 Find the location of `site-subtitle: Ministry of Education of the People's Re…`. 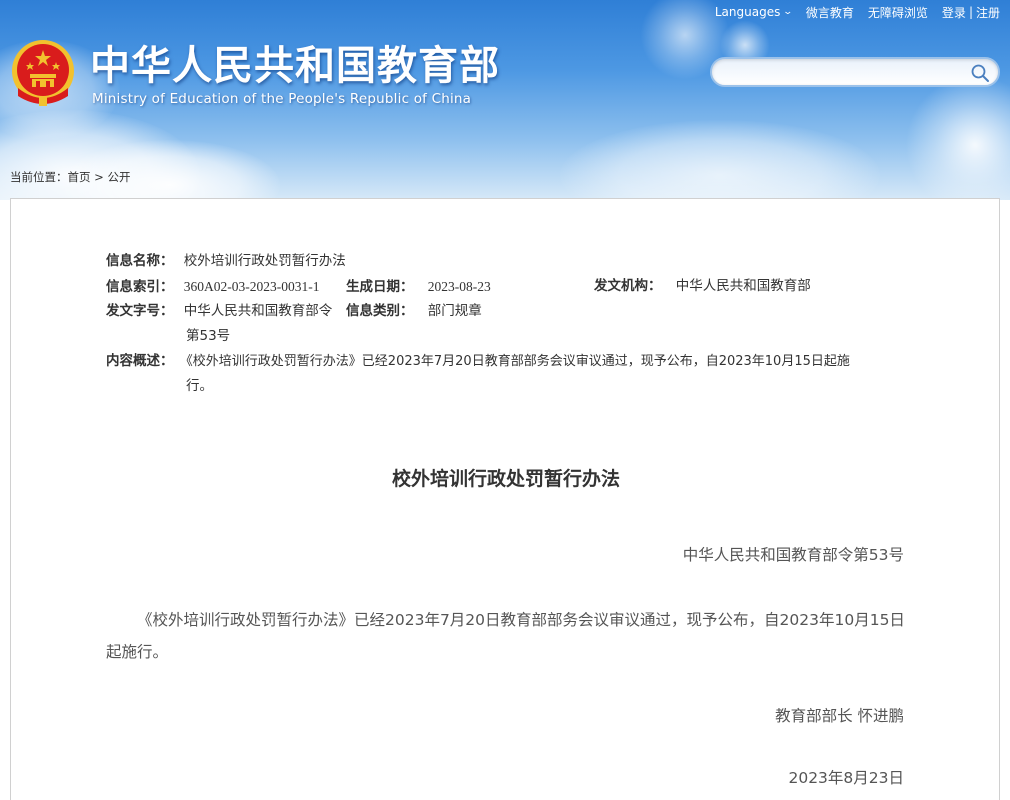

site-subtitle: Ministry of Education of the People's Re… is located at coordinates (282, 99).